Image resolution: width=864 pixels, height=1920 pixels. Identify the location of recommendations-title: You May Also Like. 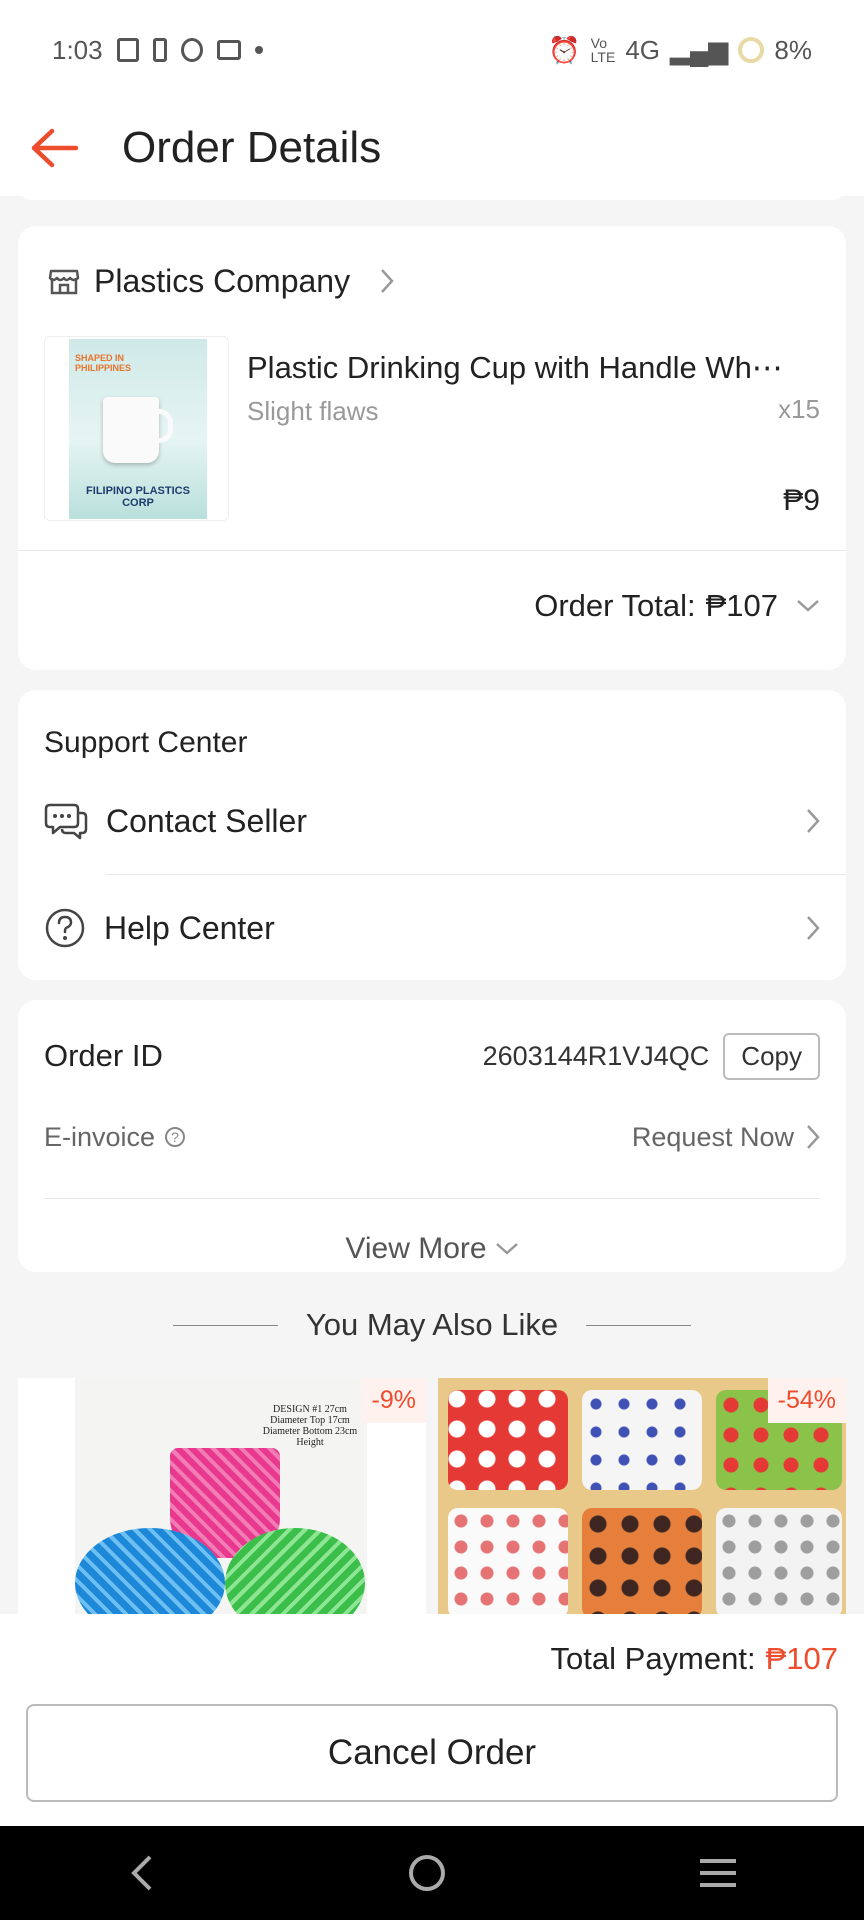
(432, 1324).